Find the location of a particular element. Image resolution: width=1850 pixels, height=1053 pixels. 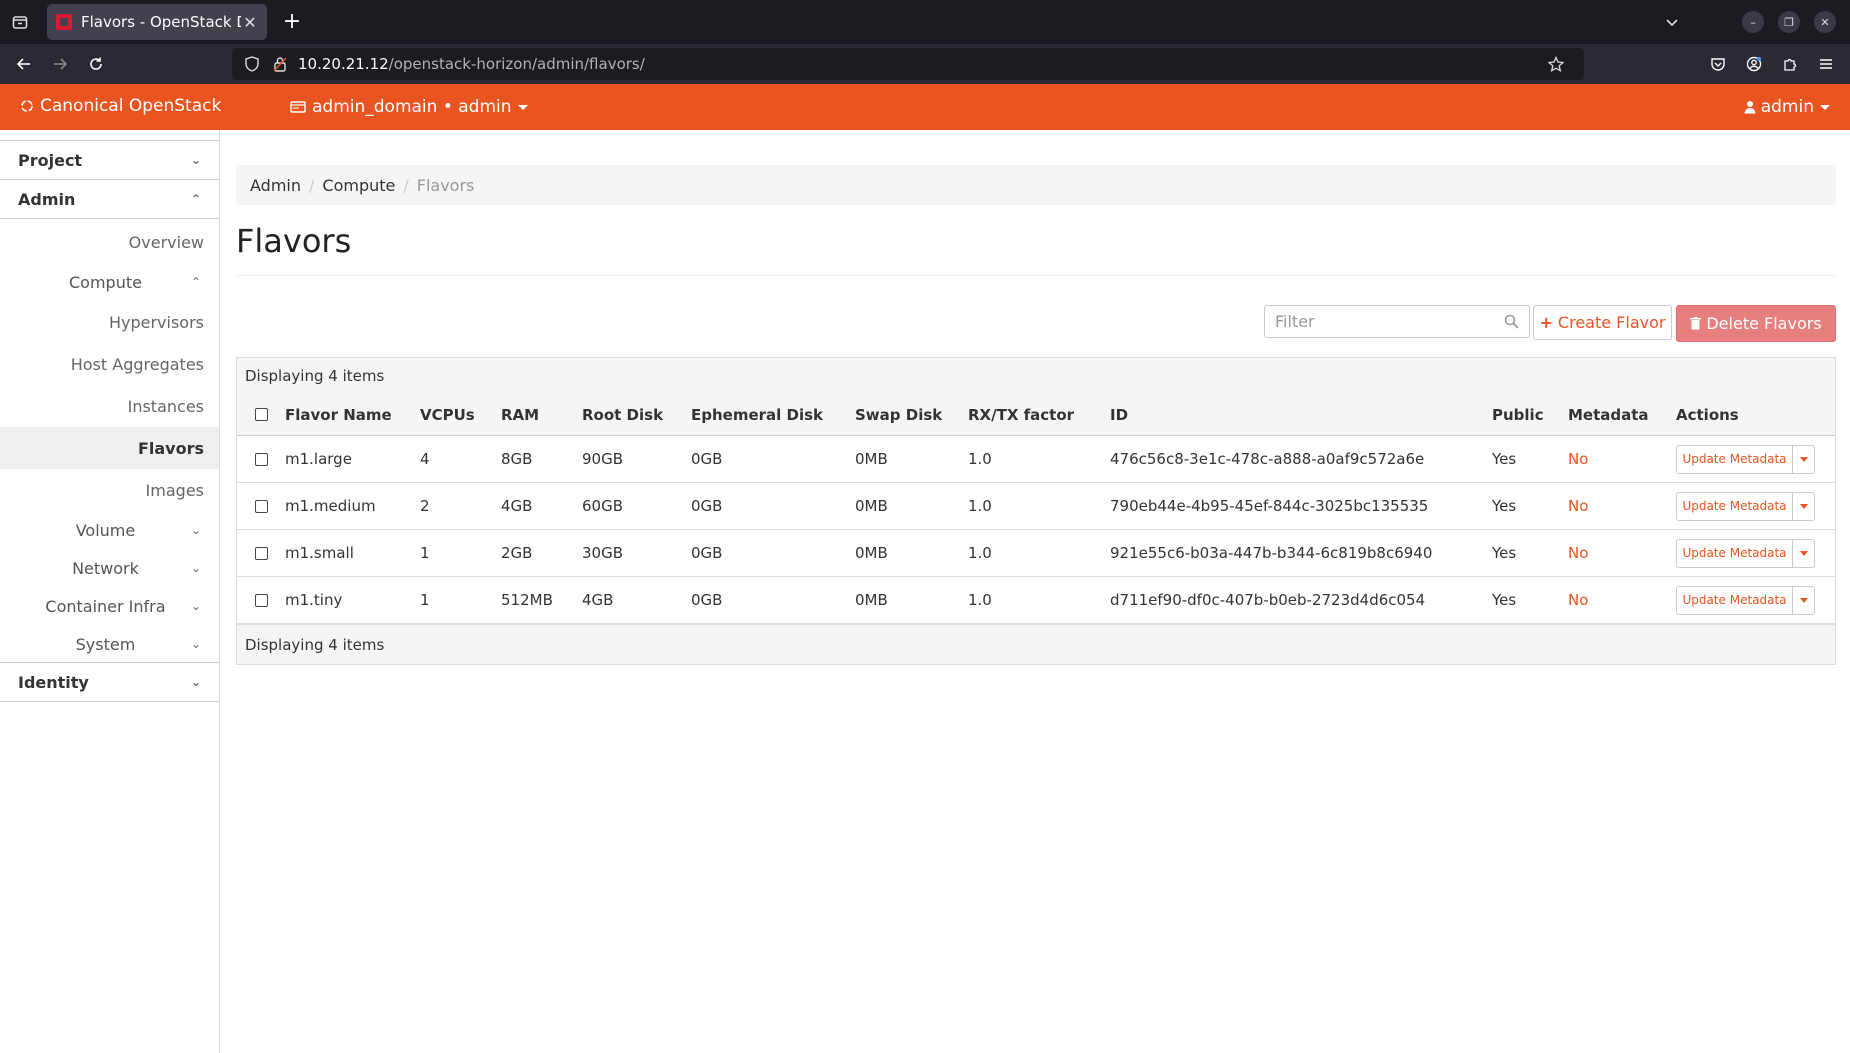

browser-tab-active: Flavors - OpenStack Dash ✕ is located at coordinates (157, 22).